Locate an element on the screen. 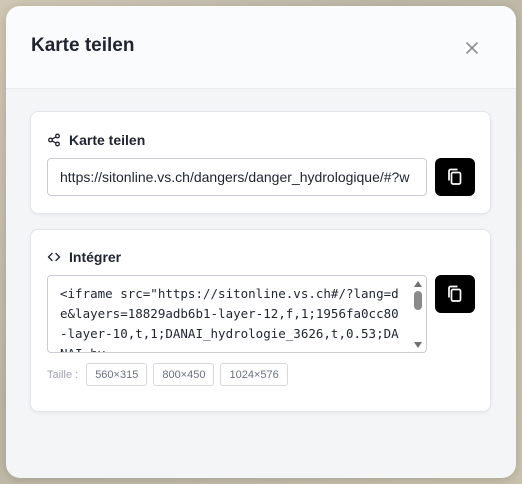 The width and height of the screenshot is (522, 484). close-button is located at coordinates (472, 48).